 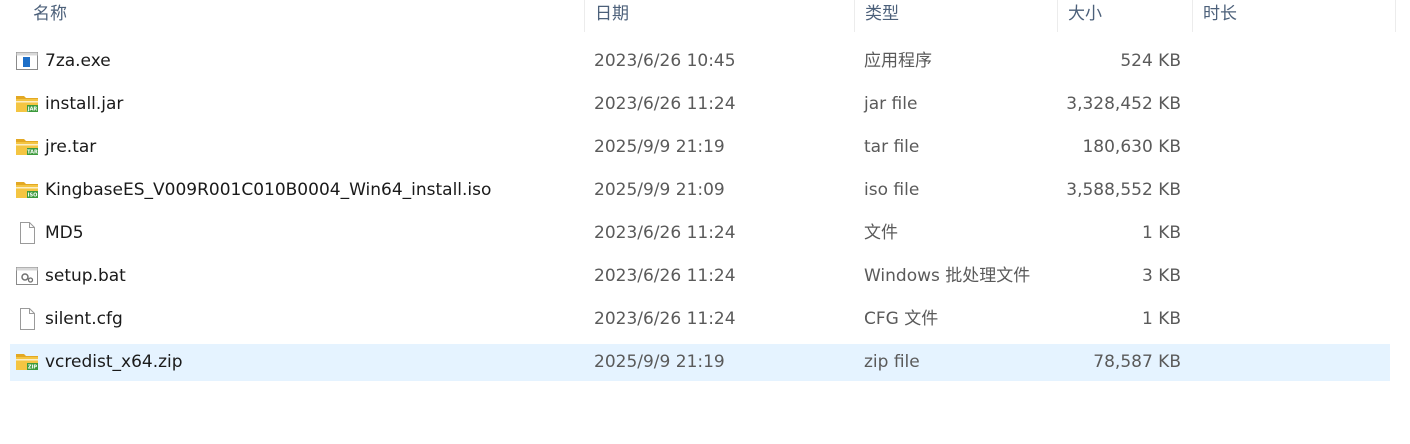 I want to click on column-header-date: 日期, so click(x=719, y=16).